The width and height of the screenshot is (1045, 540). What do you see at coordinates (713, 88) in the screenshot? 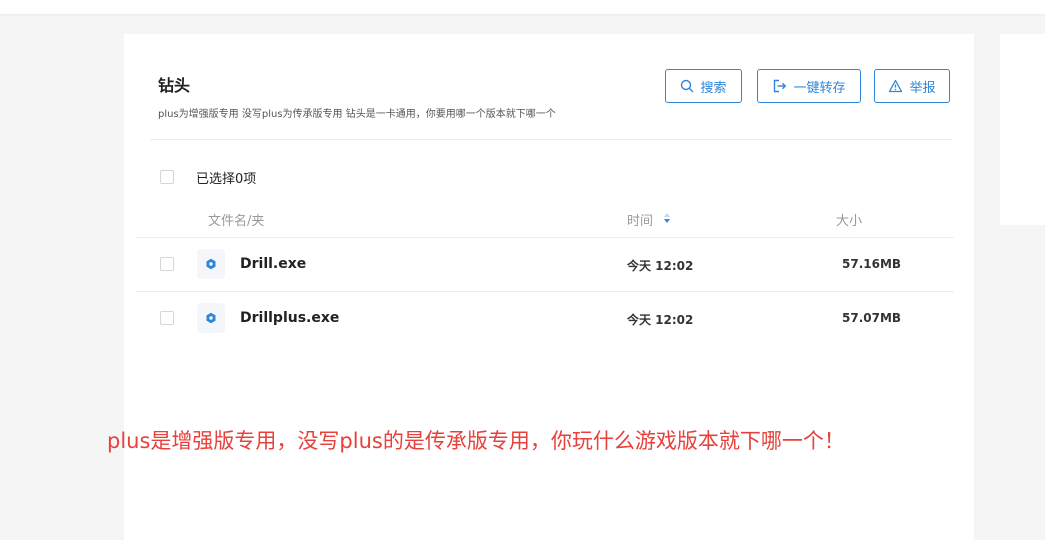
I see `search-button-label: 搜索` at bounding box center [713, 88].